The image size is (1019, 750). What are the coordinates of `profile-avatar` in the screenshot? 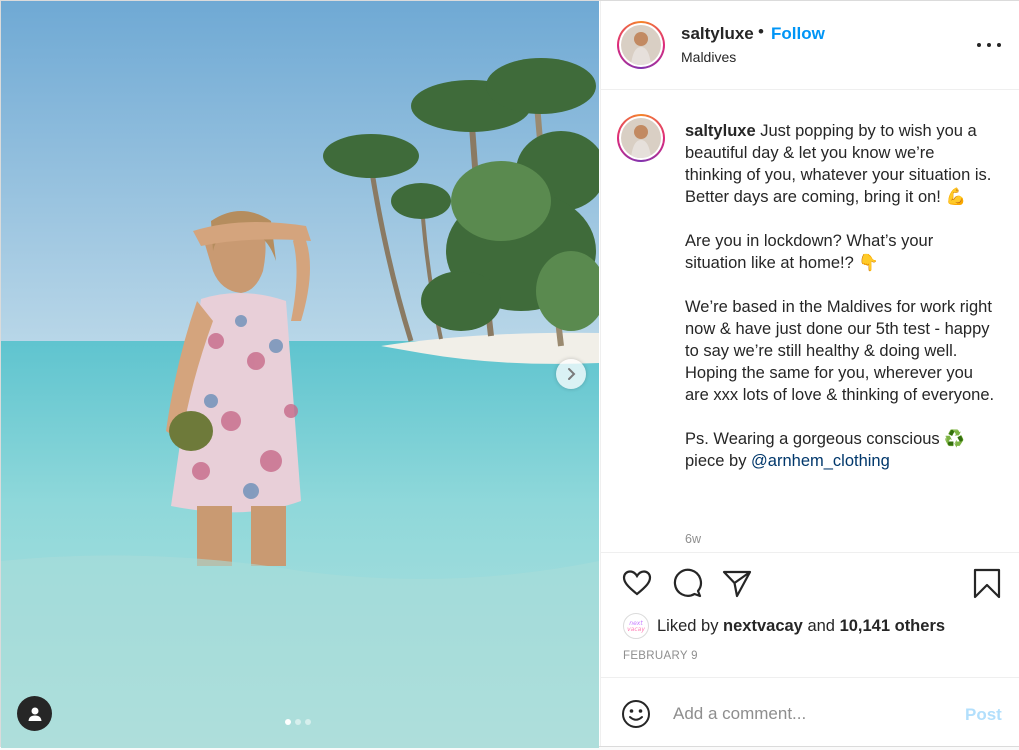 It's located at (641, 45).